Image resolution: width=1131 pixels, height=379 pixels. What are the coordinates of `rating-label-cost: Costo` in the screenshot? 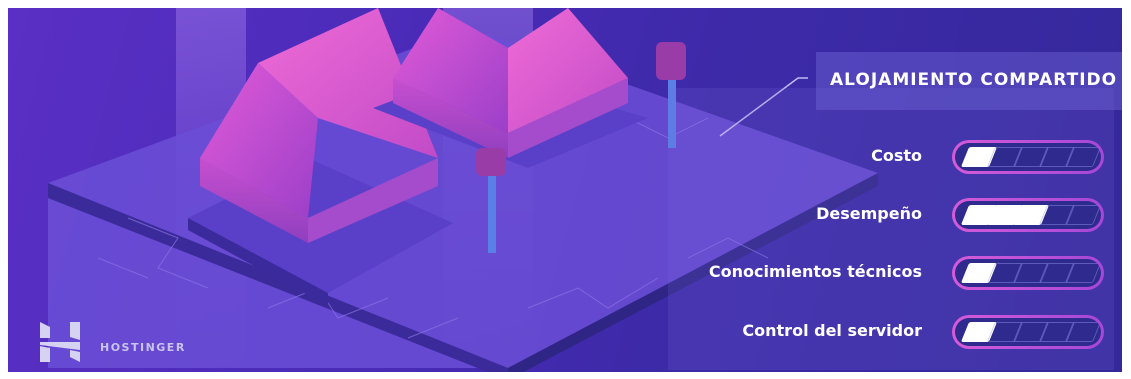 It's located at (896, 155).